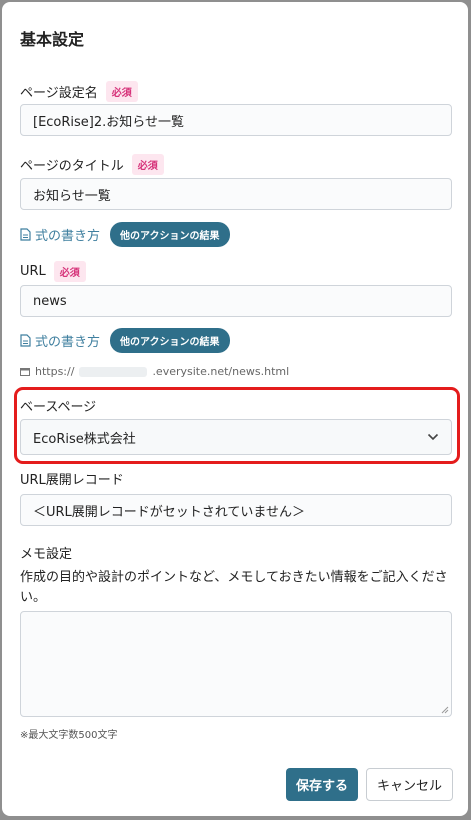  Describe the element at coordinates (433, 437) in the screenshot. I see `chevron-down-icon` at that location.